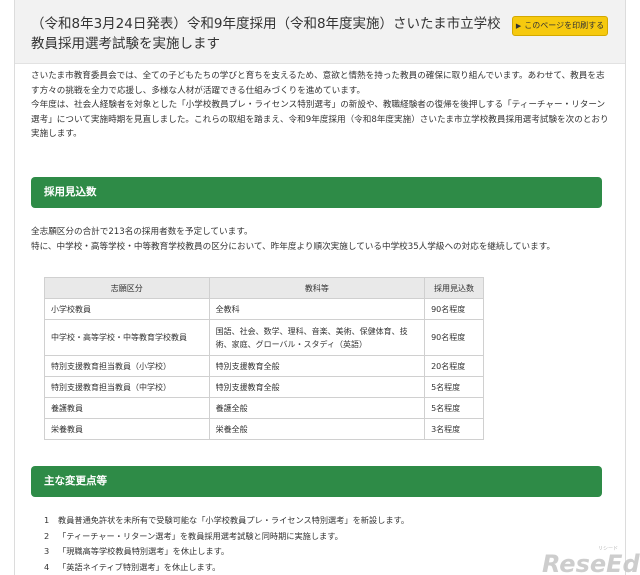  I want to click on table-row: 栄養教員 栄養全般 3名程度, so click(264, 429).